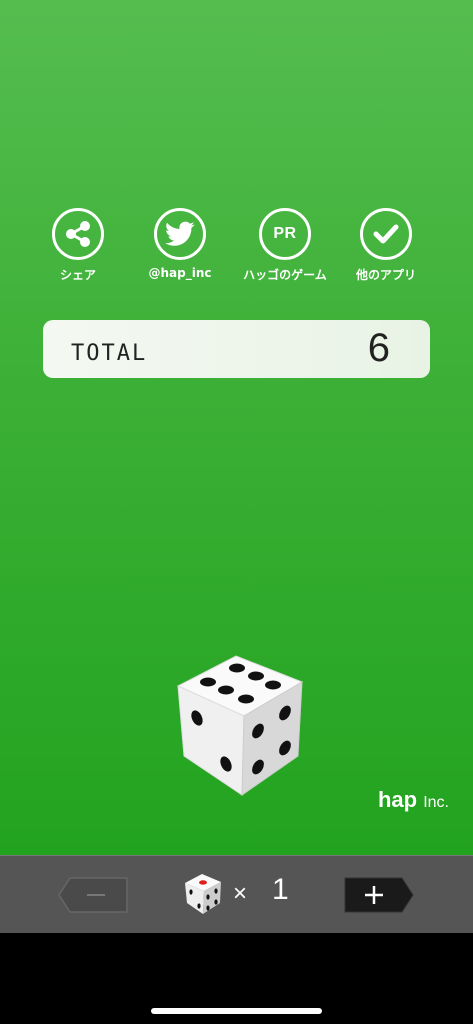 Image resolution: width=473 pixels, height=1024 pixels. What do you see at coordinates (379, 895) in the screenshot?
I see `increase-dice-button` at bounding box center [379, 895].